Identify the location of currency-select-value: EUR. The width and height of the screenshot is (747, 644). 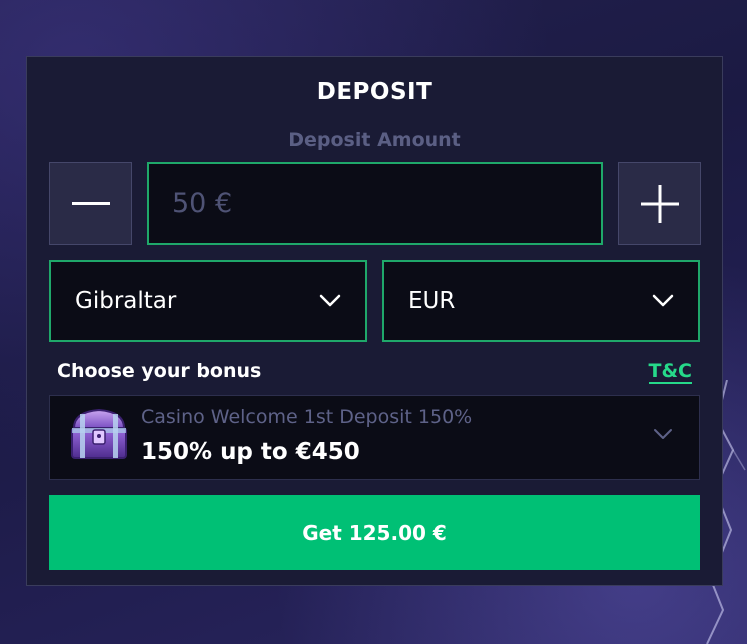
(432, 301).